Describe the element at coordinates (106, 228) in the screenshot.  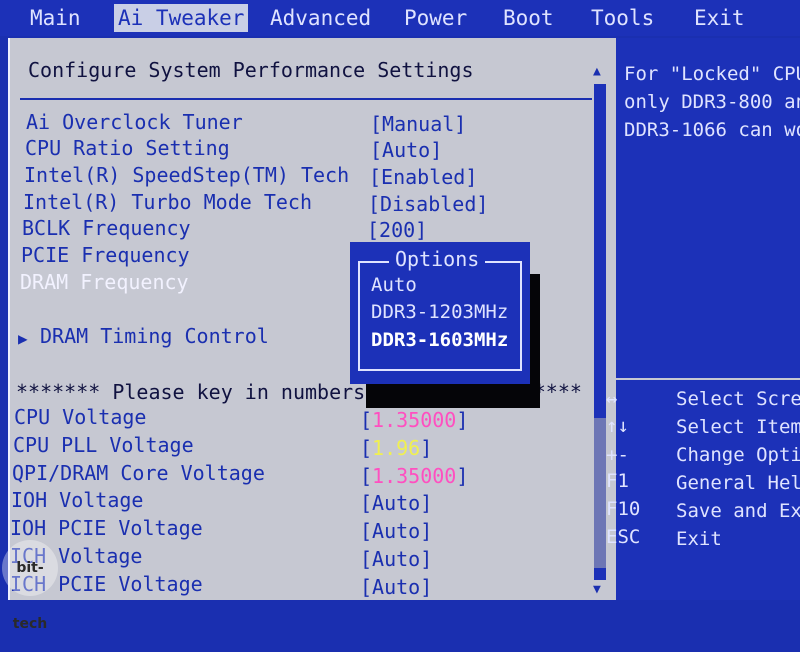
I see `setting-label-bclk-frequency: BCLK Frequency` at that location.